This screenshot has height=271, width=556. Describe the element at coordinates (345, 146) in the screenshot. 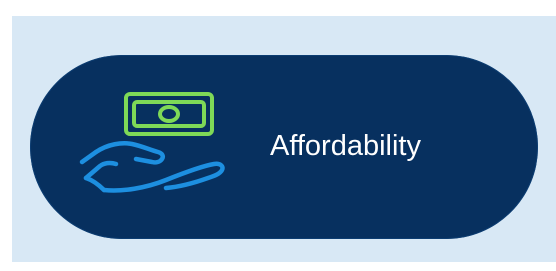

I see `badge-label: Affordability` at that location.